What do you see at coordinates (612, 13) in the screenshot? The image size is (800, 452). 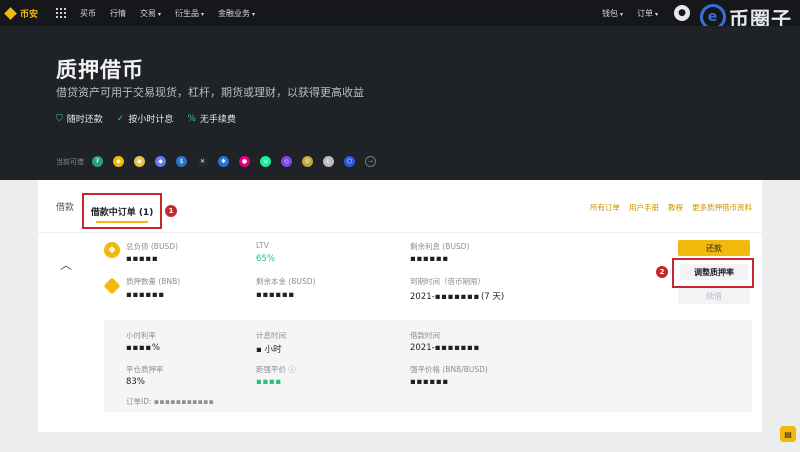 I see `nav-item-wallet: 钱包 ▾` at bounding box center [612, 13].